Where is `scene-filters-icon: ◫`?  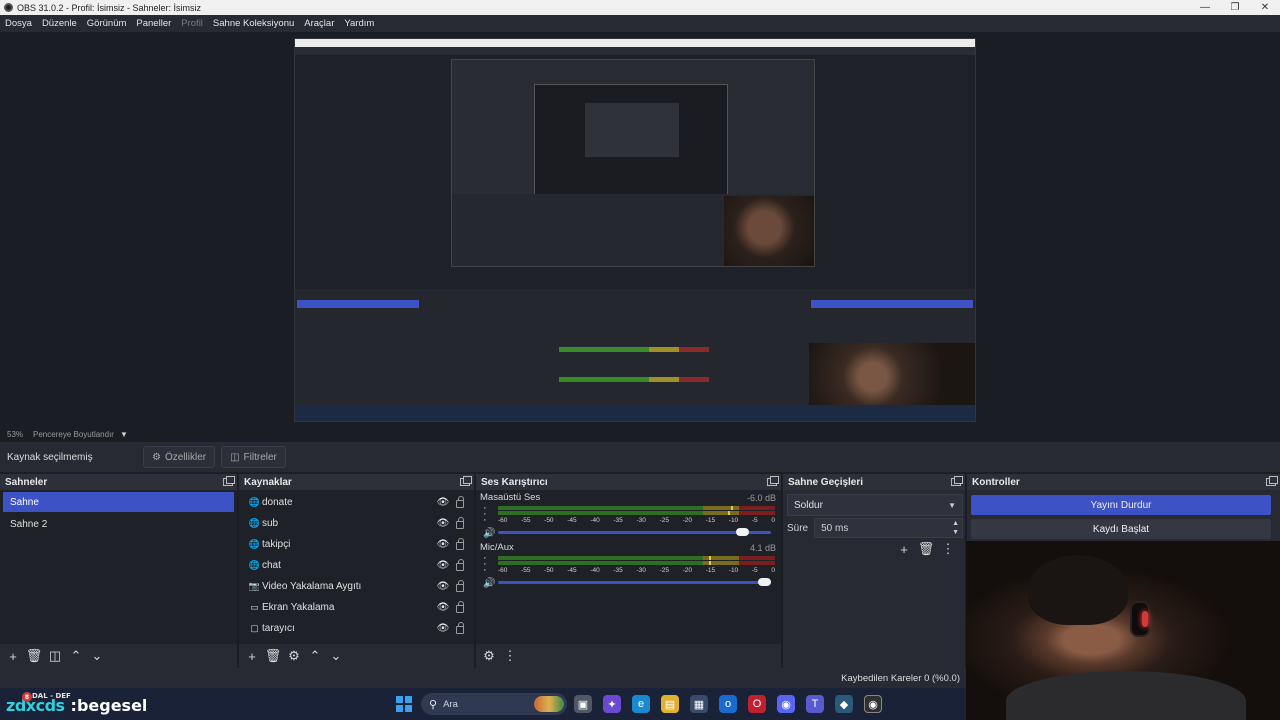
scene-filters-icon: ◫ is located at coordinates (55, 656).